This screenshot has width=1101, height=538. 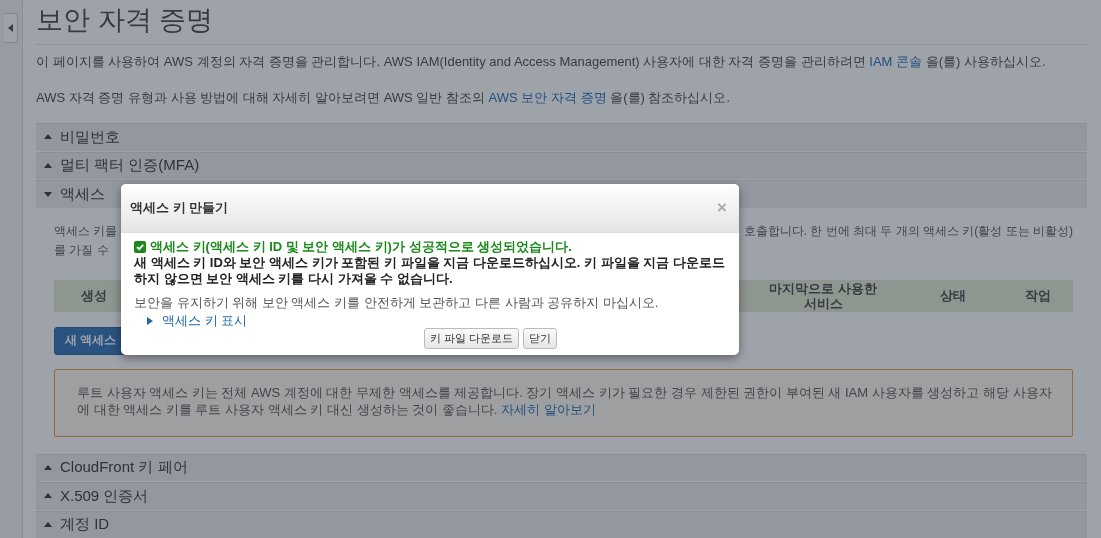 I want to click on intro-paragraph: AWS 자격 증명 유형과 사용 방법에 대해 자세히 알아보려면 AWS 일반 참조의 AWS 보안 자격 증명 을(를) 참조하십시오., so click(x=384, y=98).